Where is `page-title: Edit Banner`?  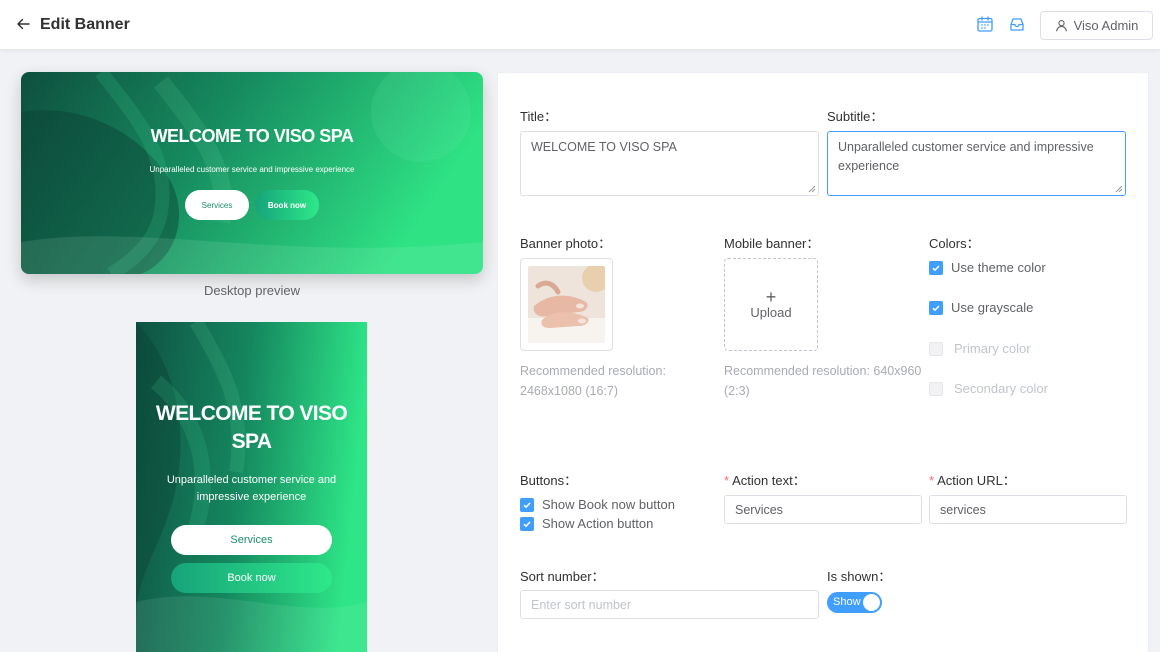 page-title: Edit Banner is located at coordinates (85, 24).